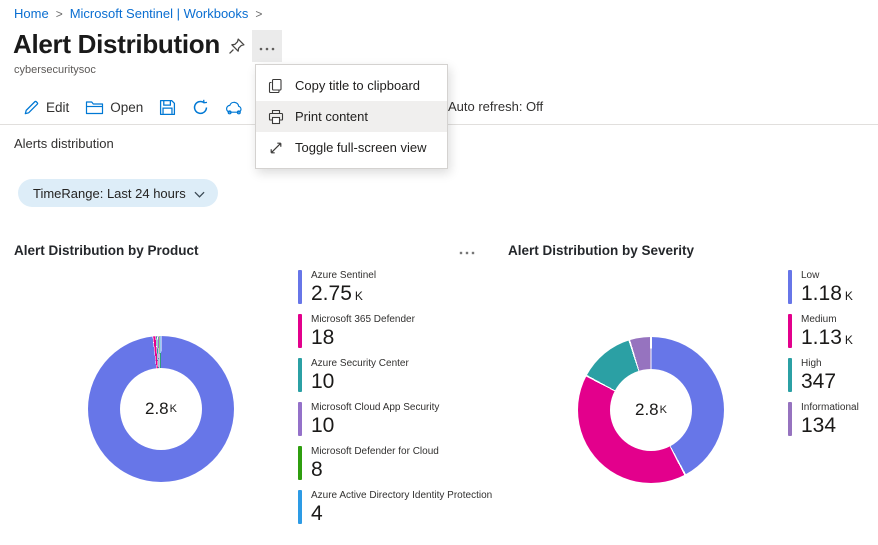  What do you see at coordinates (64, 143) in the screenshot?
I see `section-label: Alerts distribution` at bounding box center [64, 143].